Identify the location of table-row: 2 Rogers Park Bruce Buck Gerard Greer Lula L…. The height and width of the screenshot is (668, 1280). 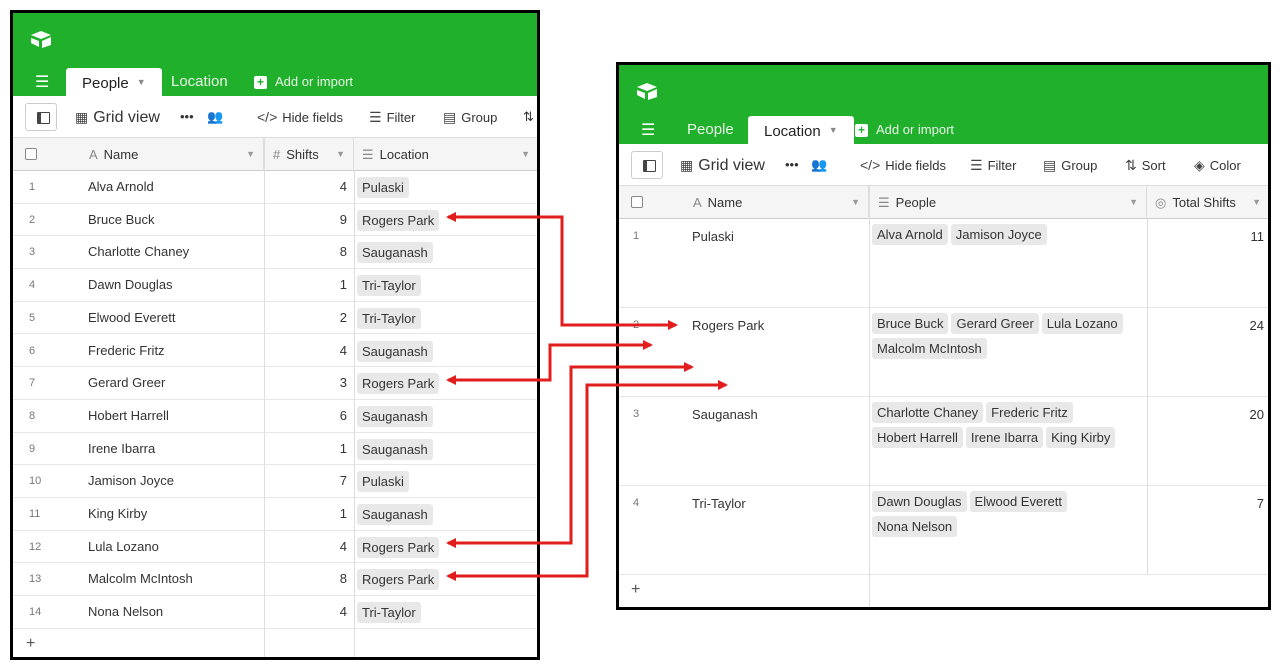
(943, 352).